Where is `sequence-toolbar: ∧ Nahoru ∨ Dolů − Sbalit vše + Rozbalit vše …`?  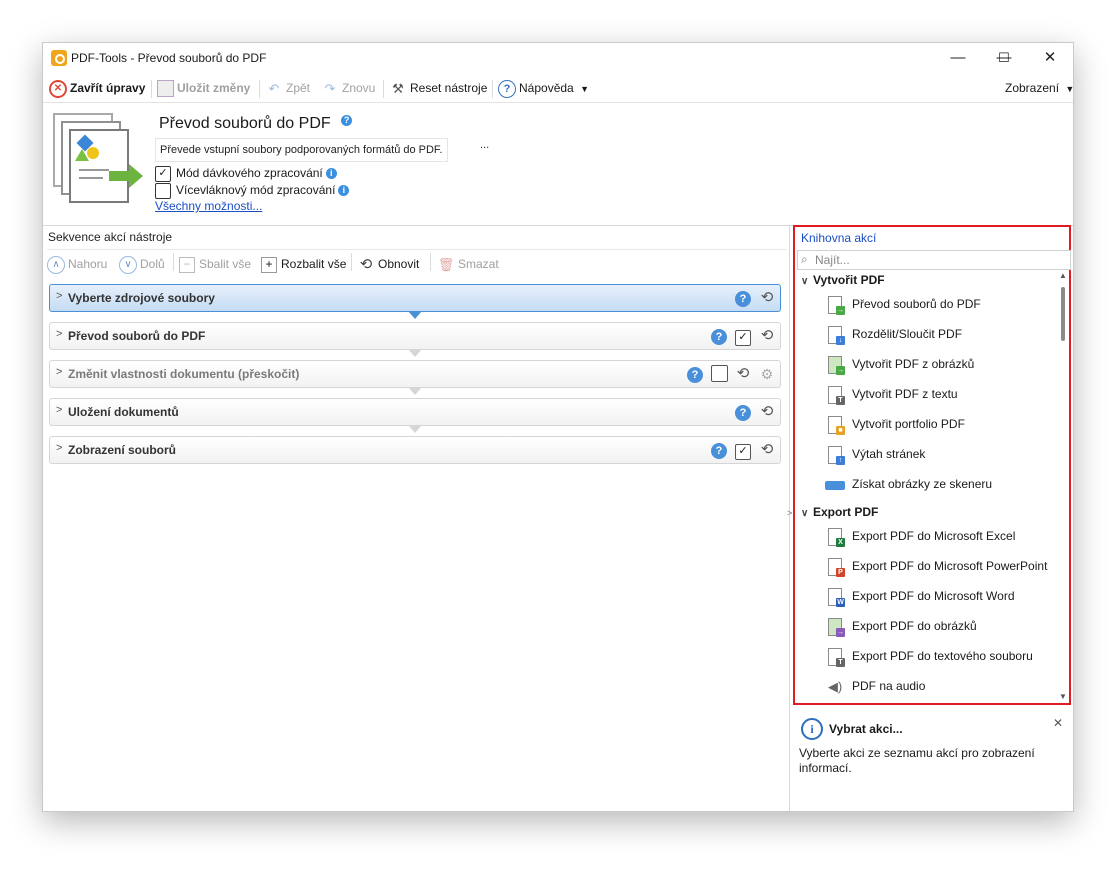 sequence-toolbar: ∧ Nahoru ∨ Dolů − Sbalit vše + Rozbalit vše … is located at coordinates (417, 262).